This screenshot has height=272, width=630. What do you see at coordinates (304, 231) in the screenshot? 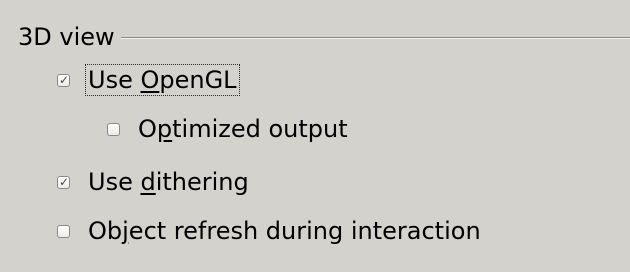
I see `object-refresh-label-part-2: ect refresh during interaction` at bounding box center [304, 231].